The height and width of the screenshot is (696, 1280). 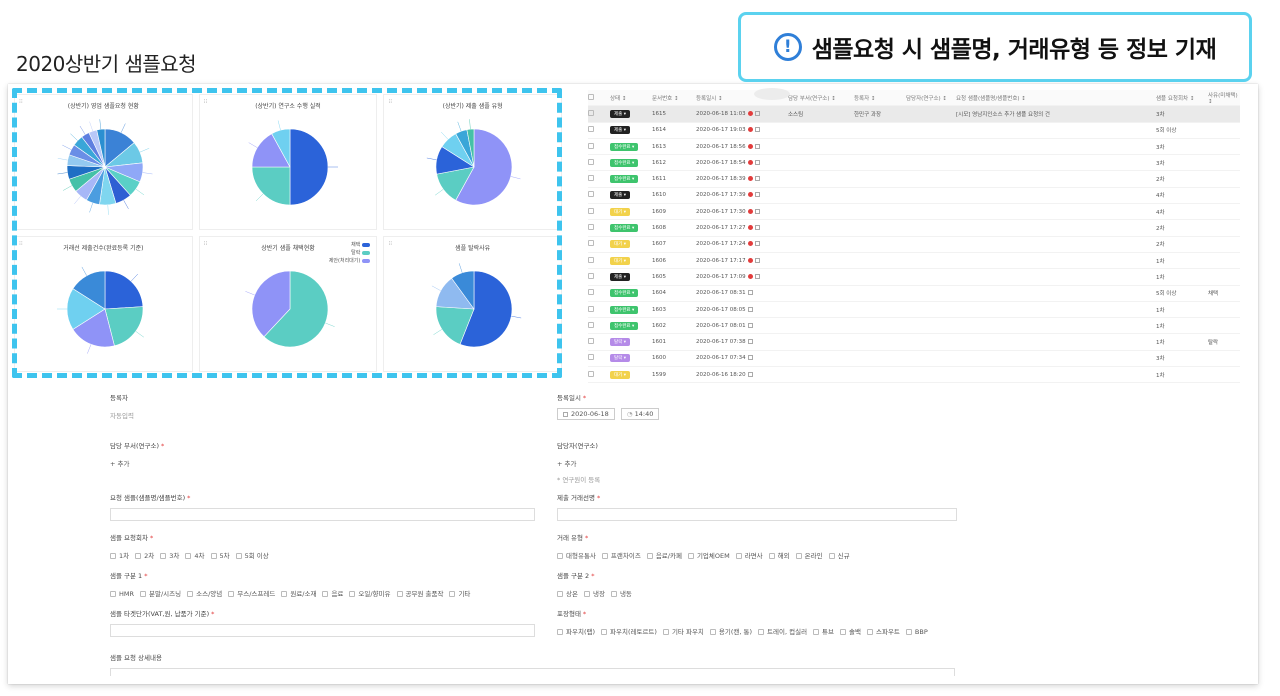 I want to click on detail-input, so click(x=532, y=672).